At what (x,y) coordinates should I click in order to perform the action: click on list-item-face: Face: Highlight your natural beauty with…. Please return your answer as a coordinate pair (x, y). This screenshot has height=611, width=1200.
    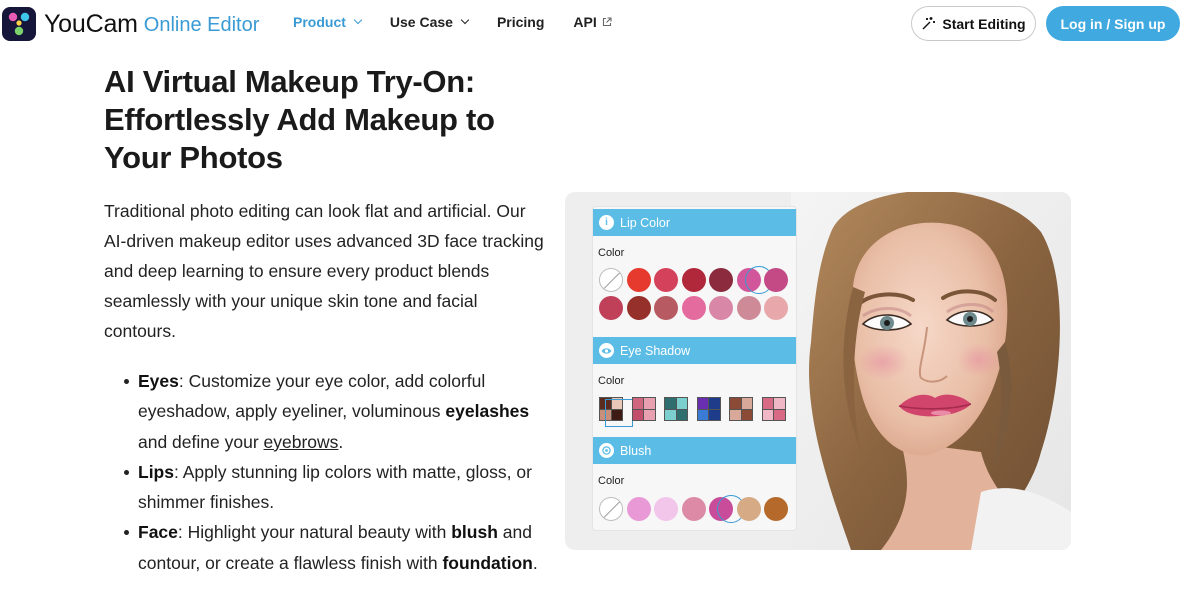
    Looking at the image, I should click on (336, 547).